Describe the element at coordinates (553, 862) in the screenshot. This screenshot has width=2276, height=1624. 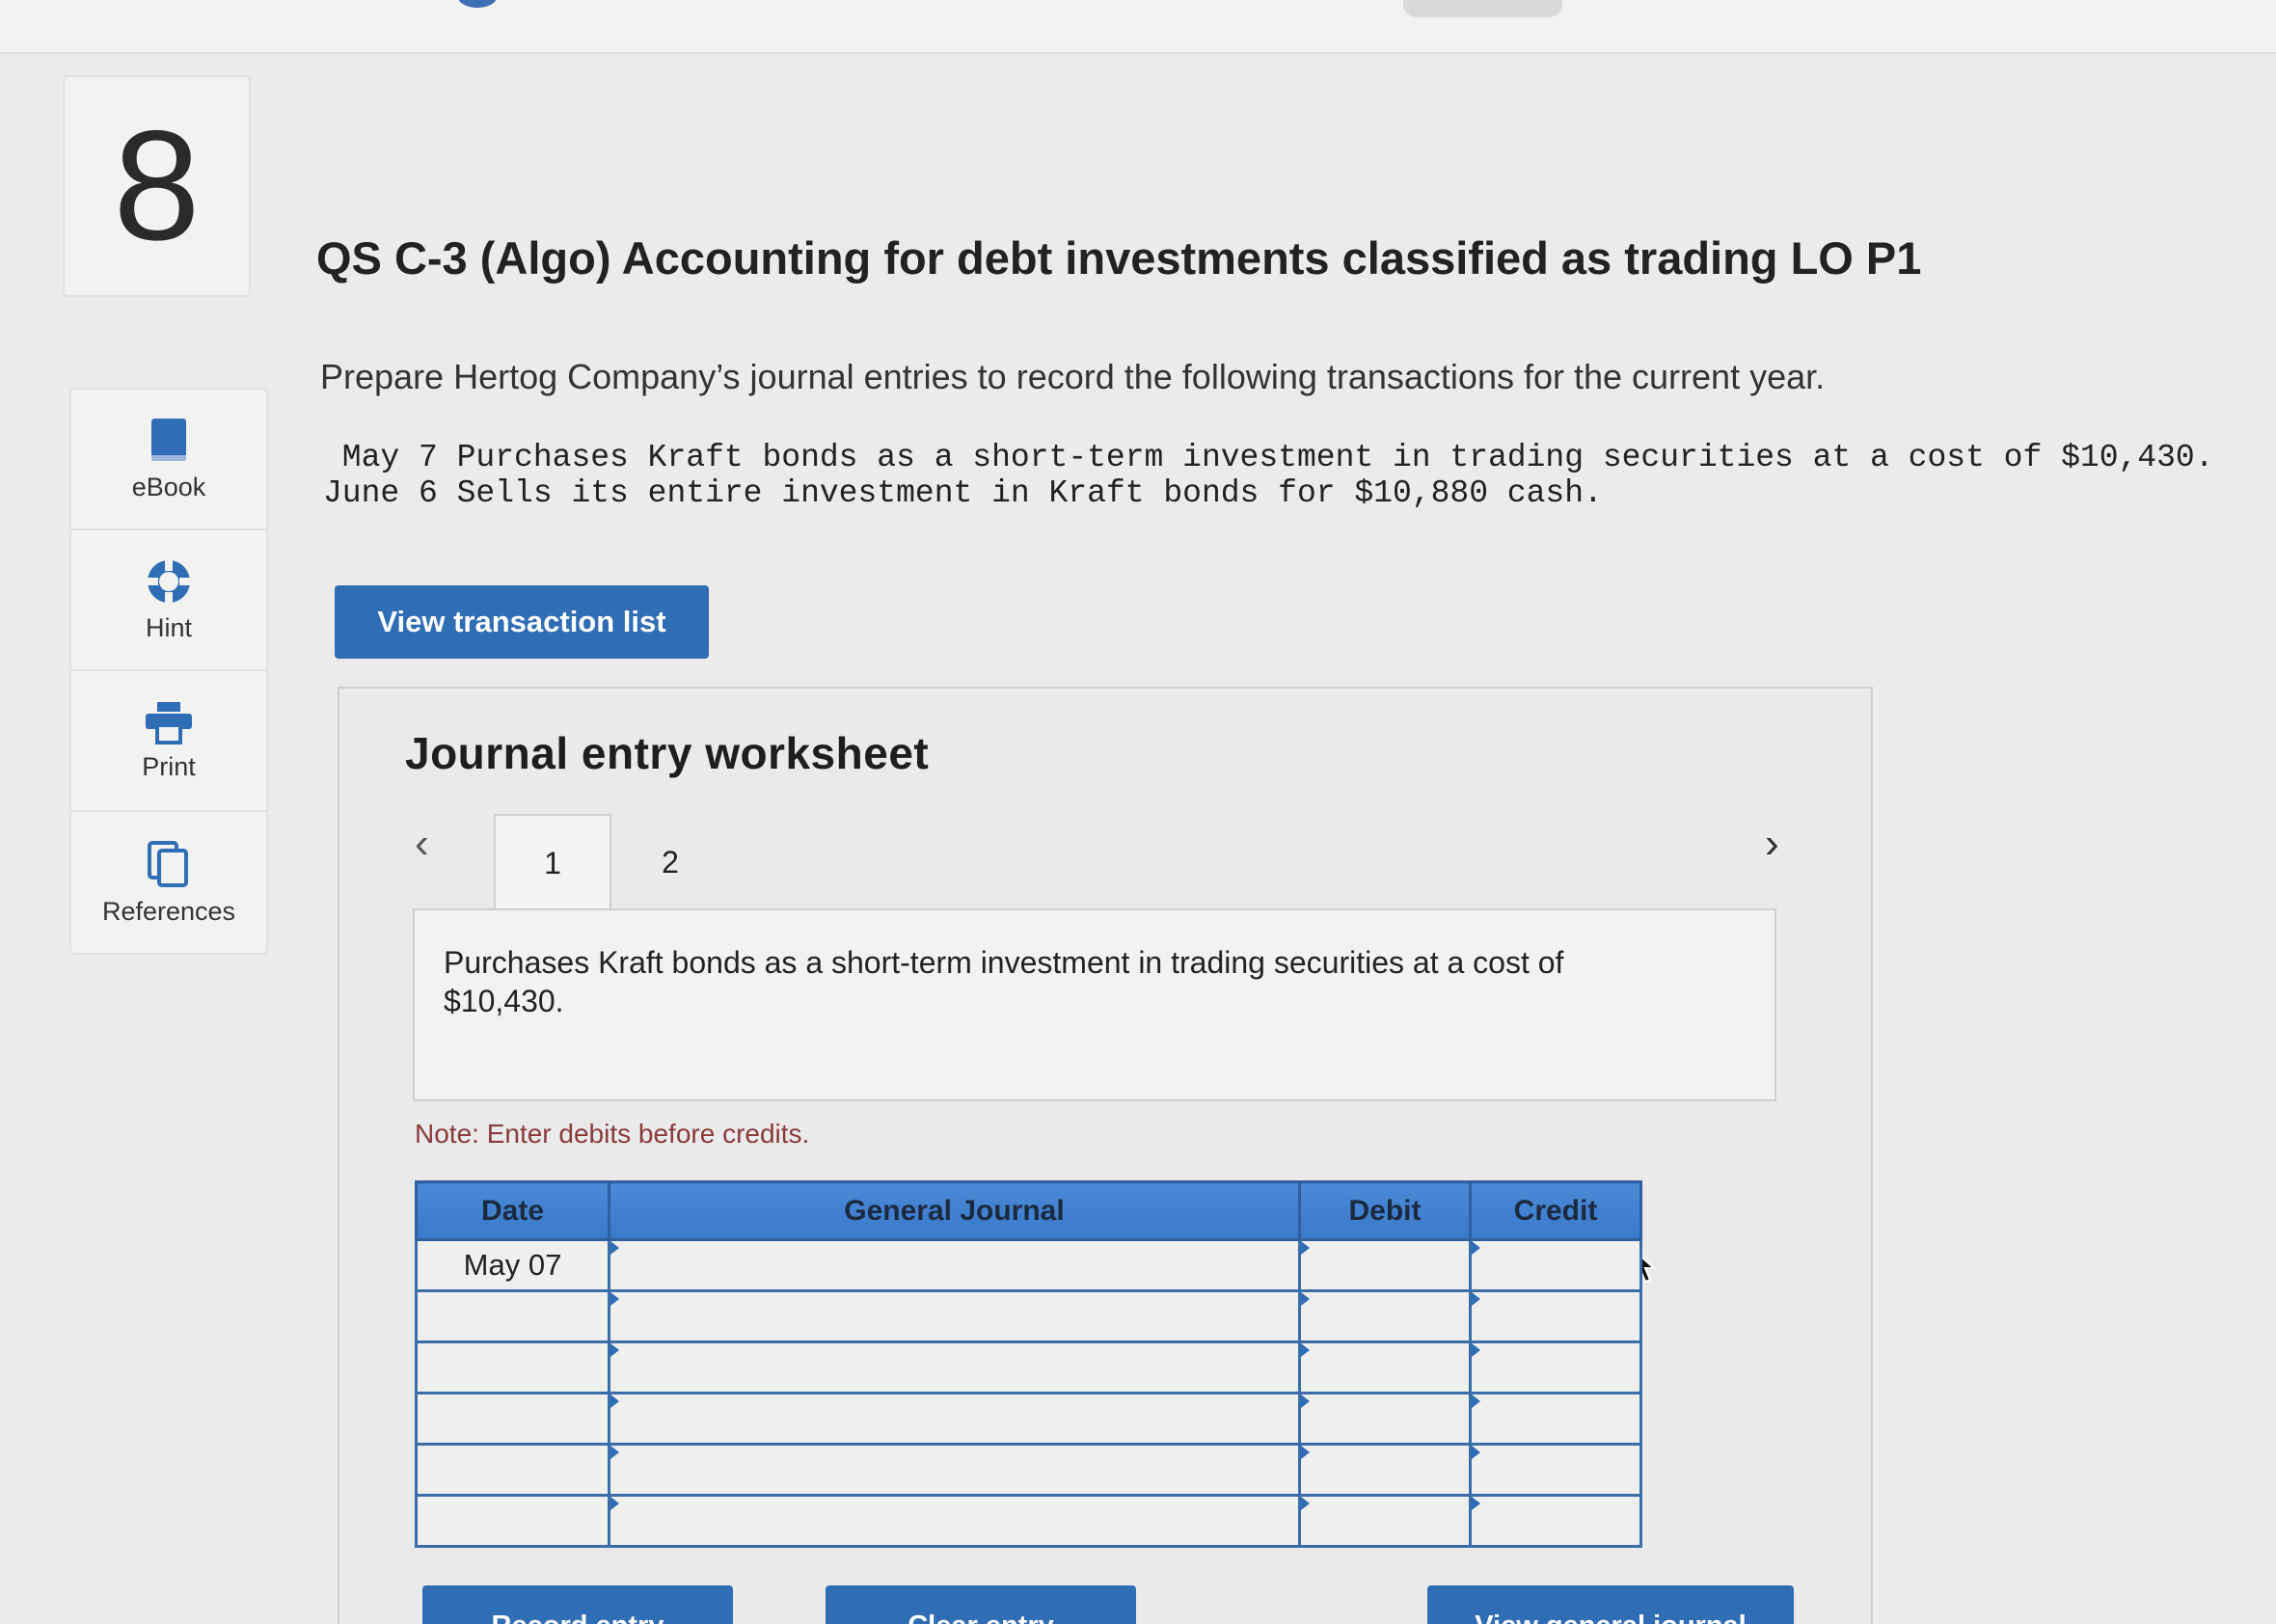
I see `tab-1: 1` at that location.